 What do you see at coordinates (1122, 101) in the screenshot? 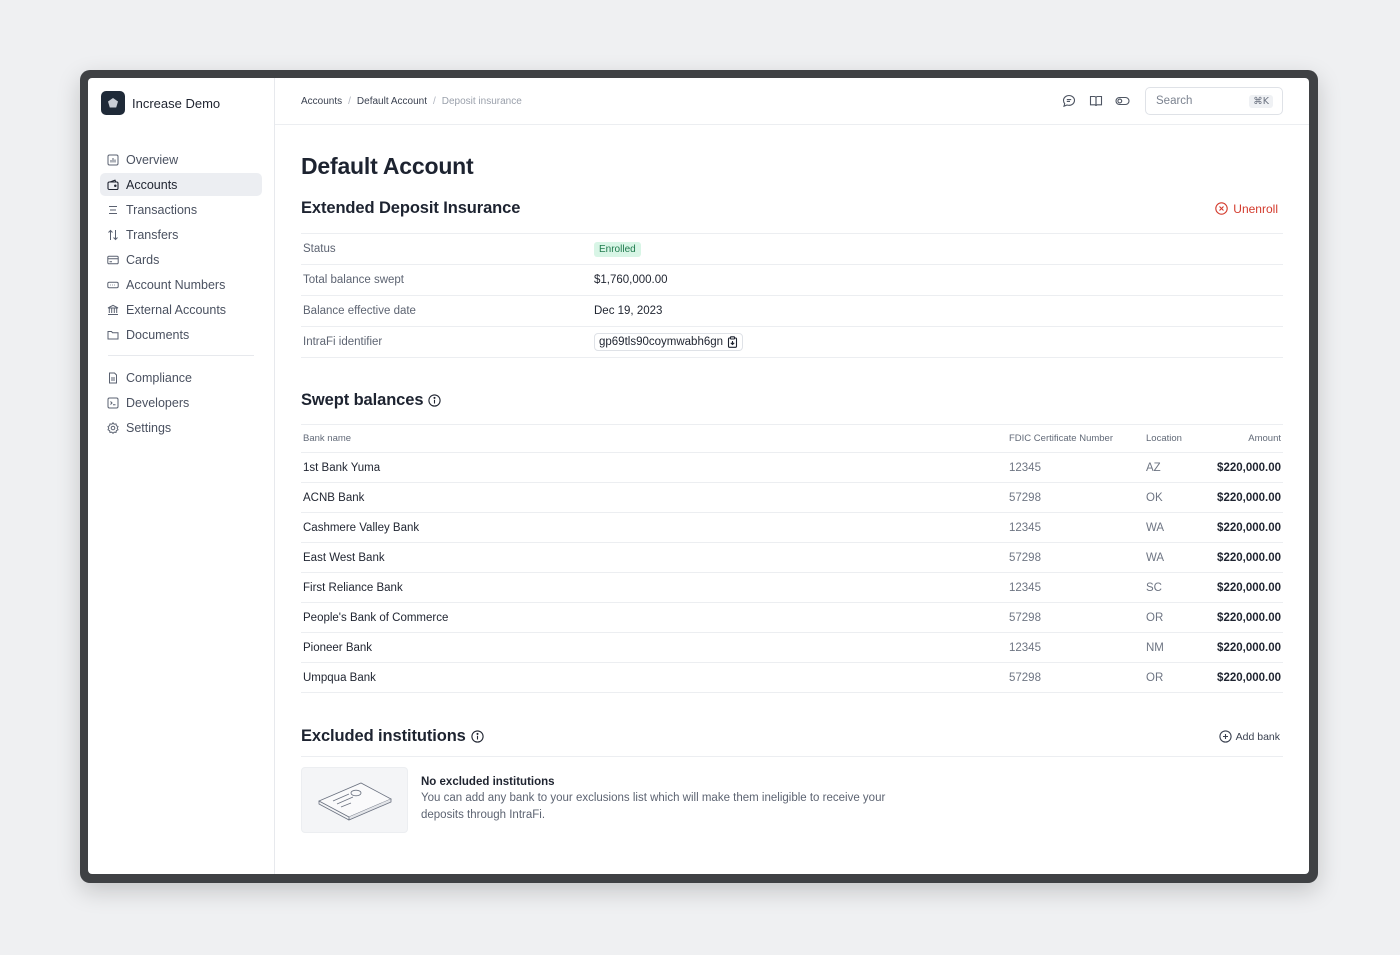
I see `toggle-icon` at bounding box center [1122, 101].